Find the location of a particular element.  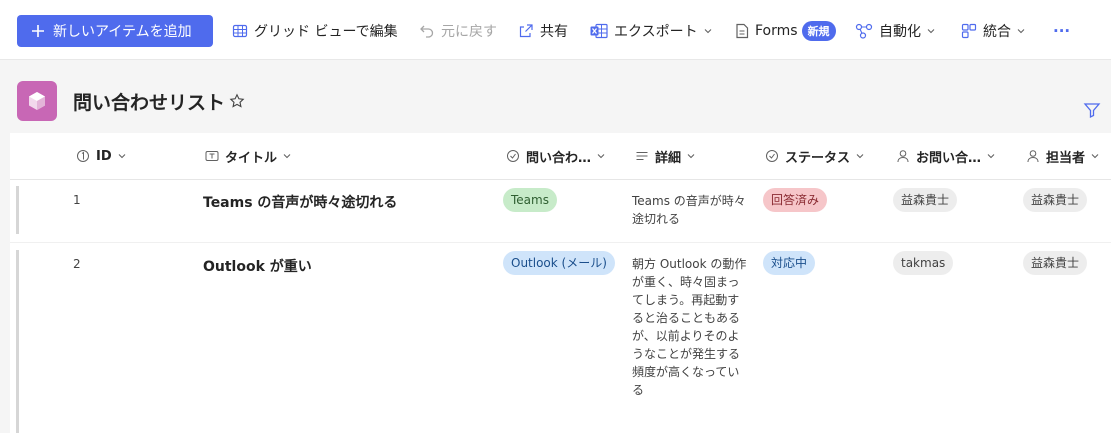

favorite-star-icon is located at coordinates (237, 101).